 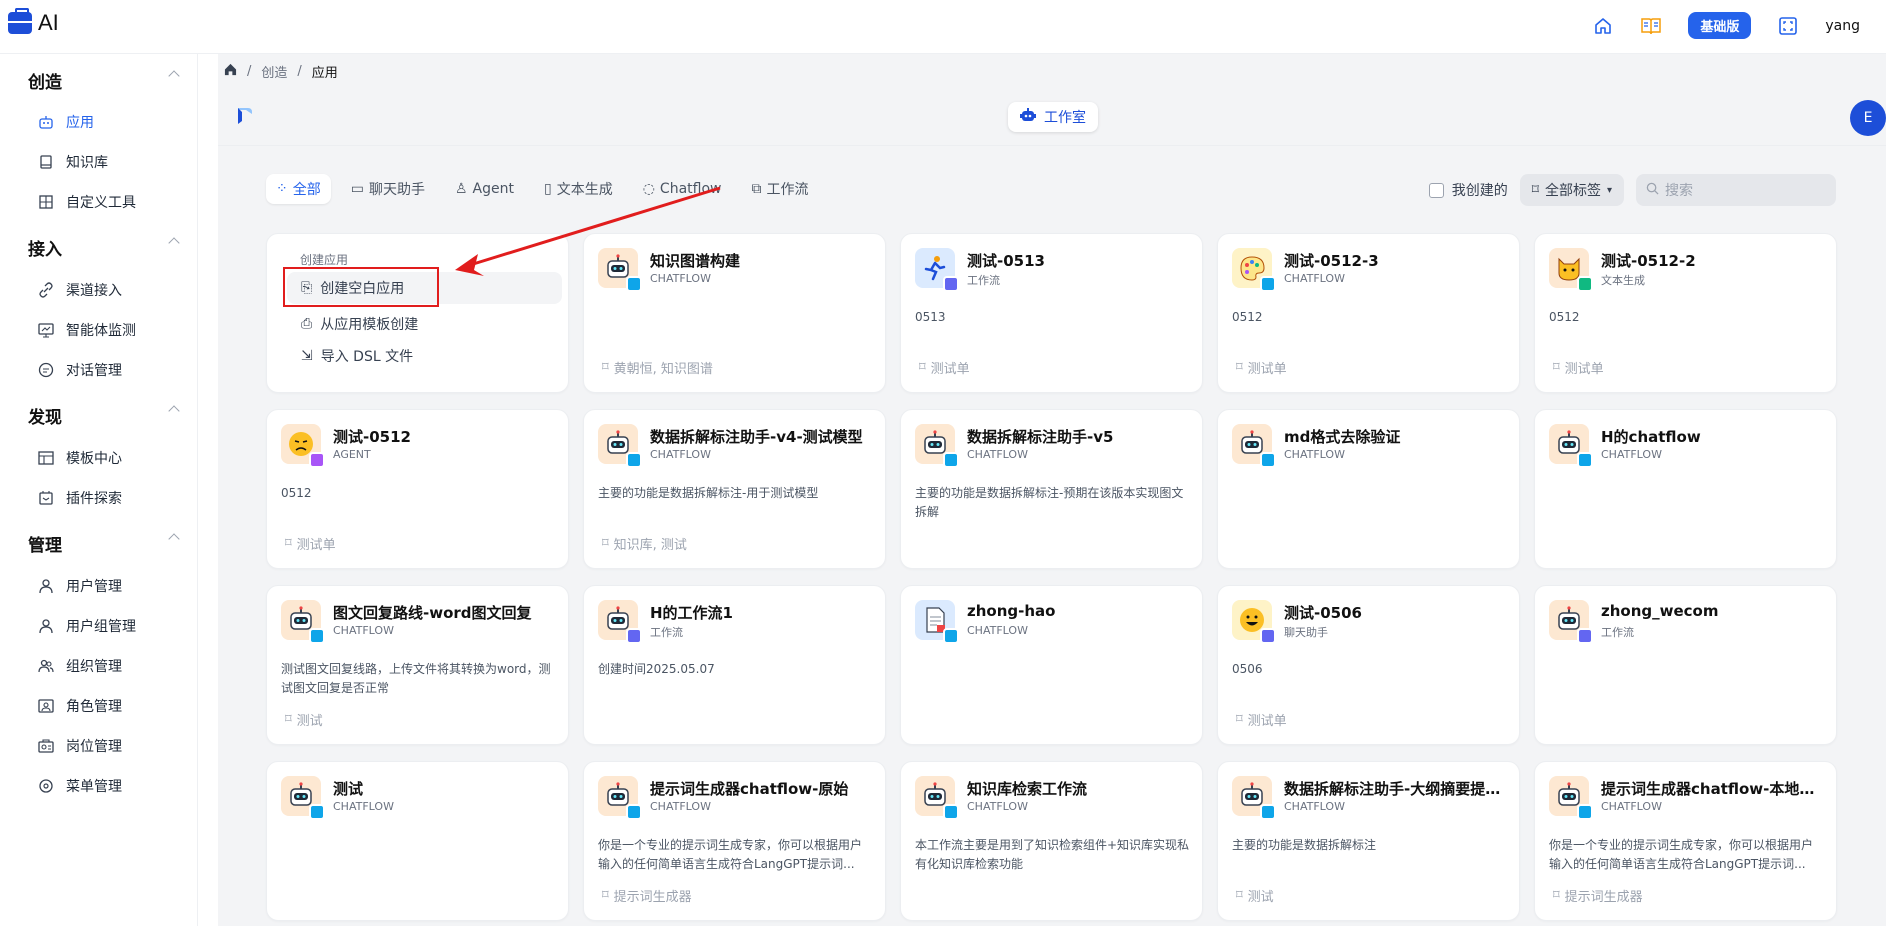 What do you see at coordinates (1368, 313) in the screenshot?
I see `app-card: 测试-0512-3 CHATFLOW 0512 ⌑ 测试单` at bounding box center [1368, 313].